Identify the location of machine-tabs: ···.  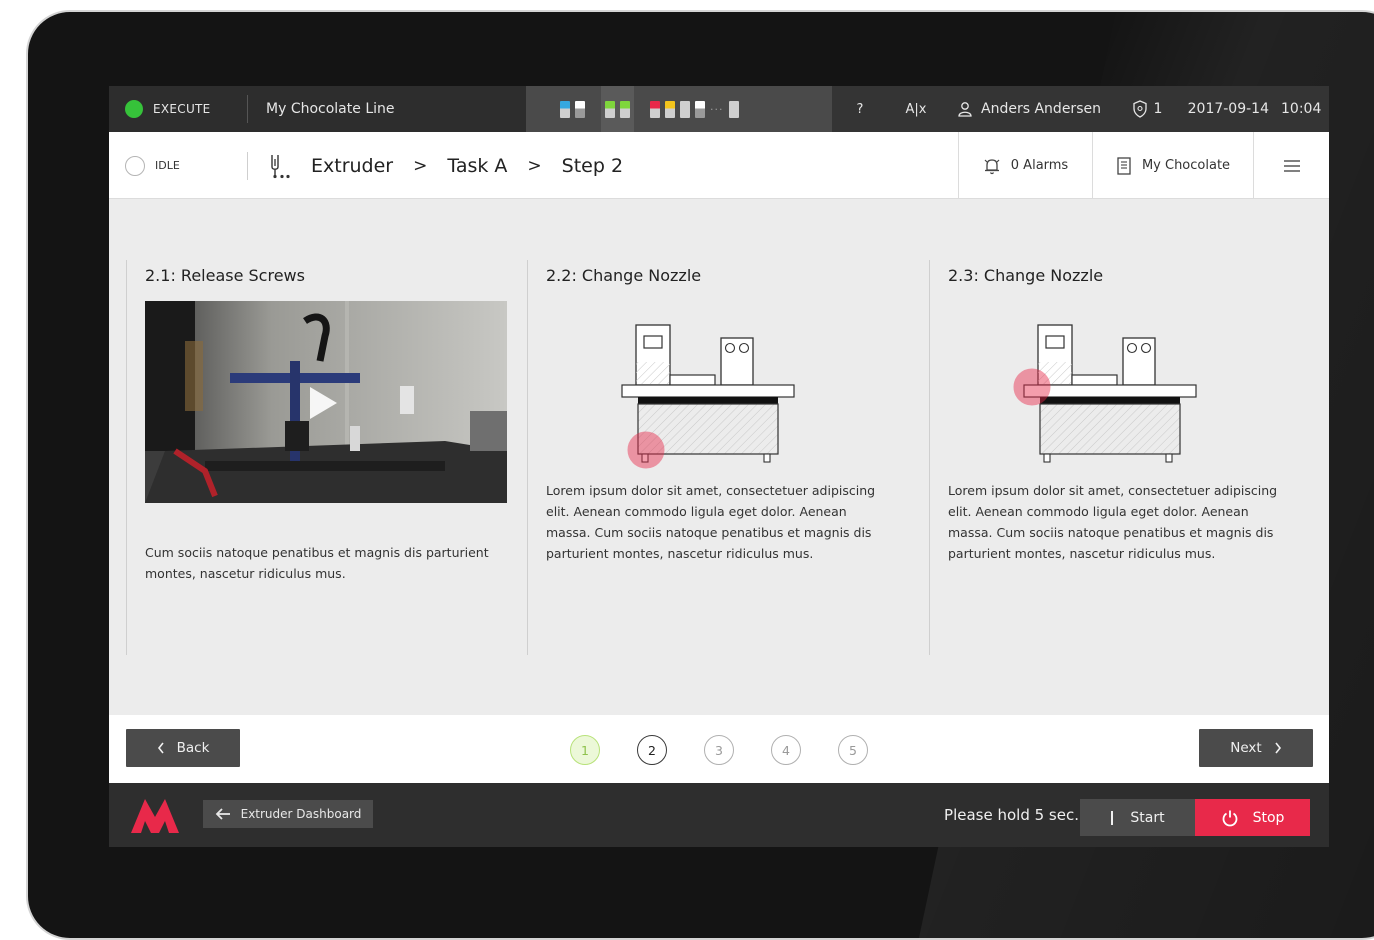
(679, 109).